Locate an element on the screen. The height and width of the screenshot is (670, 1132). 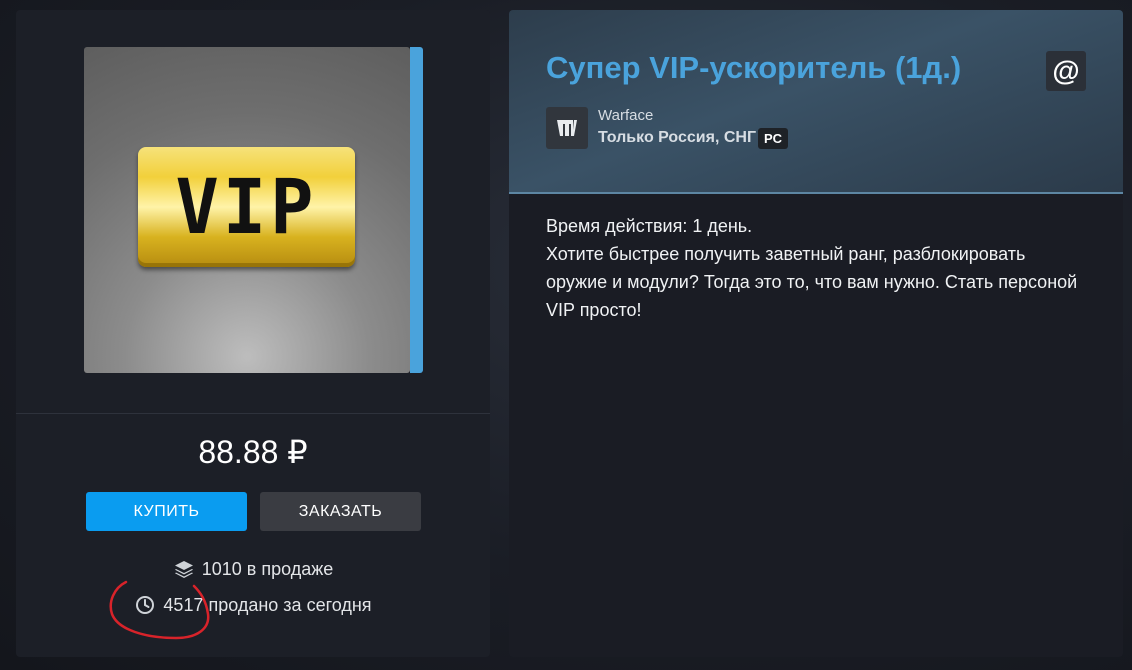
product-title: Супер VIP-ускоритель (1д.) is located at coordinates (754, 67).